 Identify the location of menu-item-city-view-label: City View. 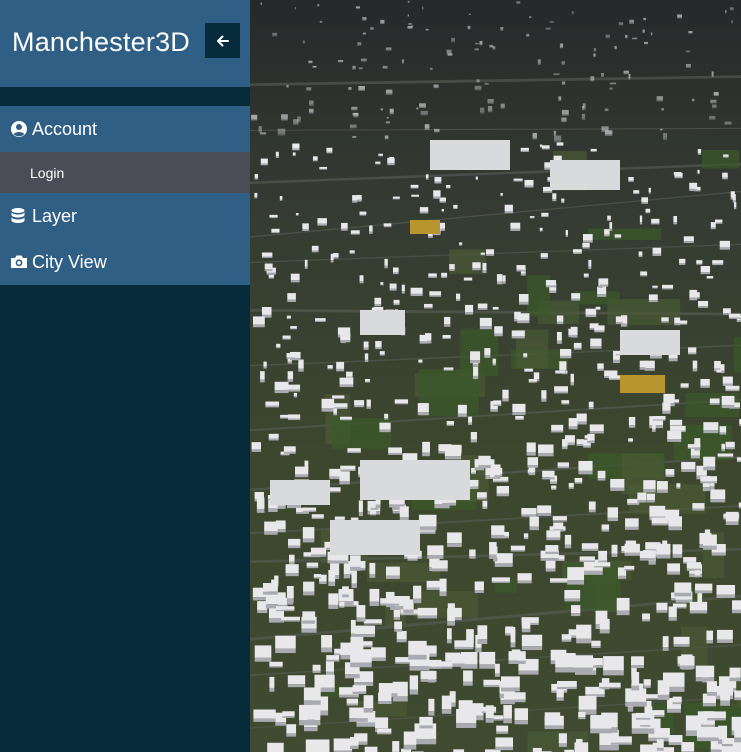
(69, 261).